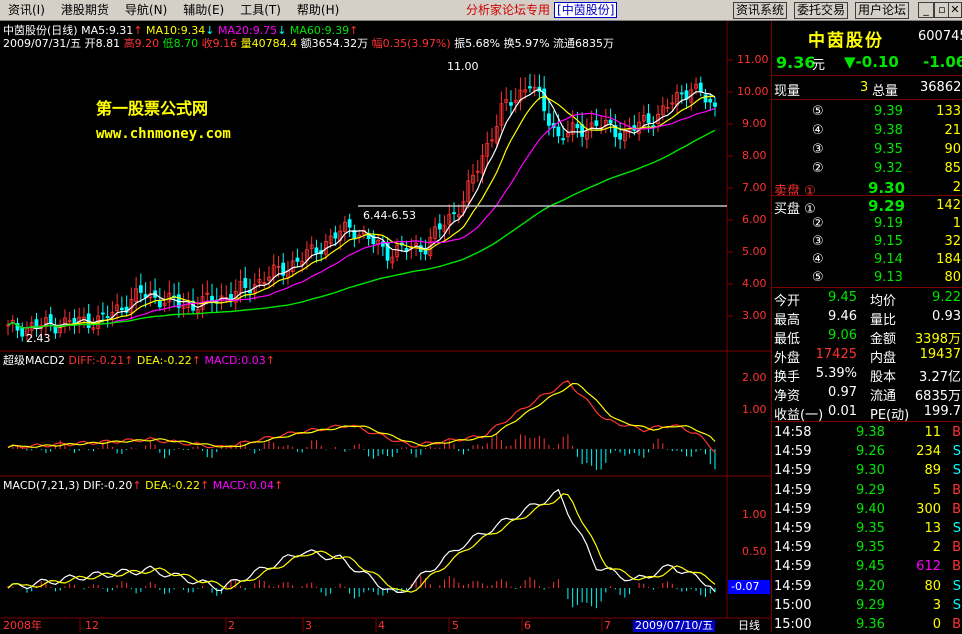  I want to click on sell-level-row: ⑤ 9.39 133, so click(867, 111).